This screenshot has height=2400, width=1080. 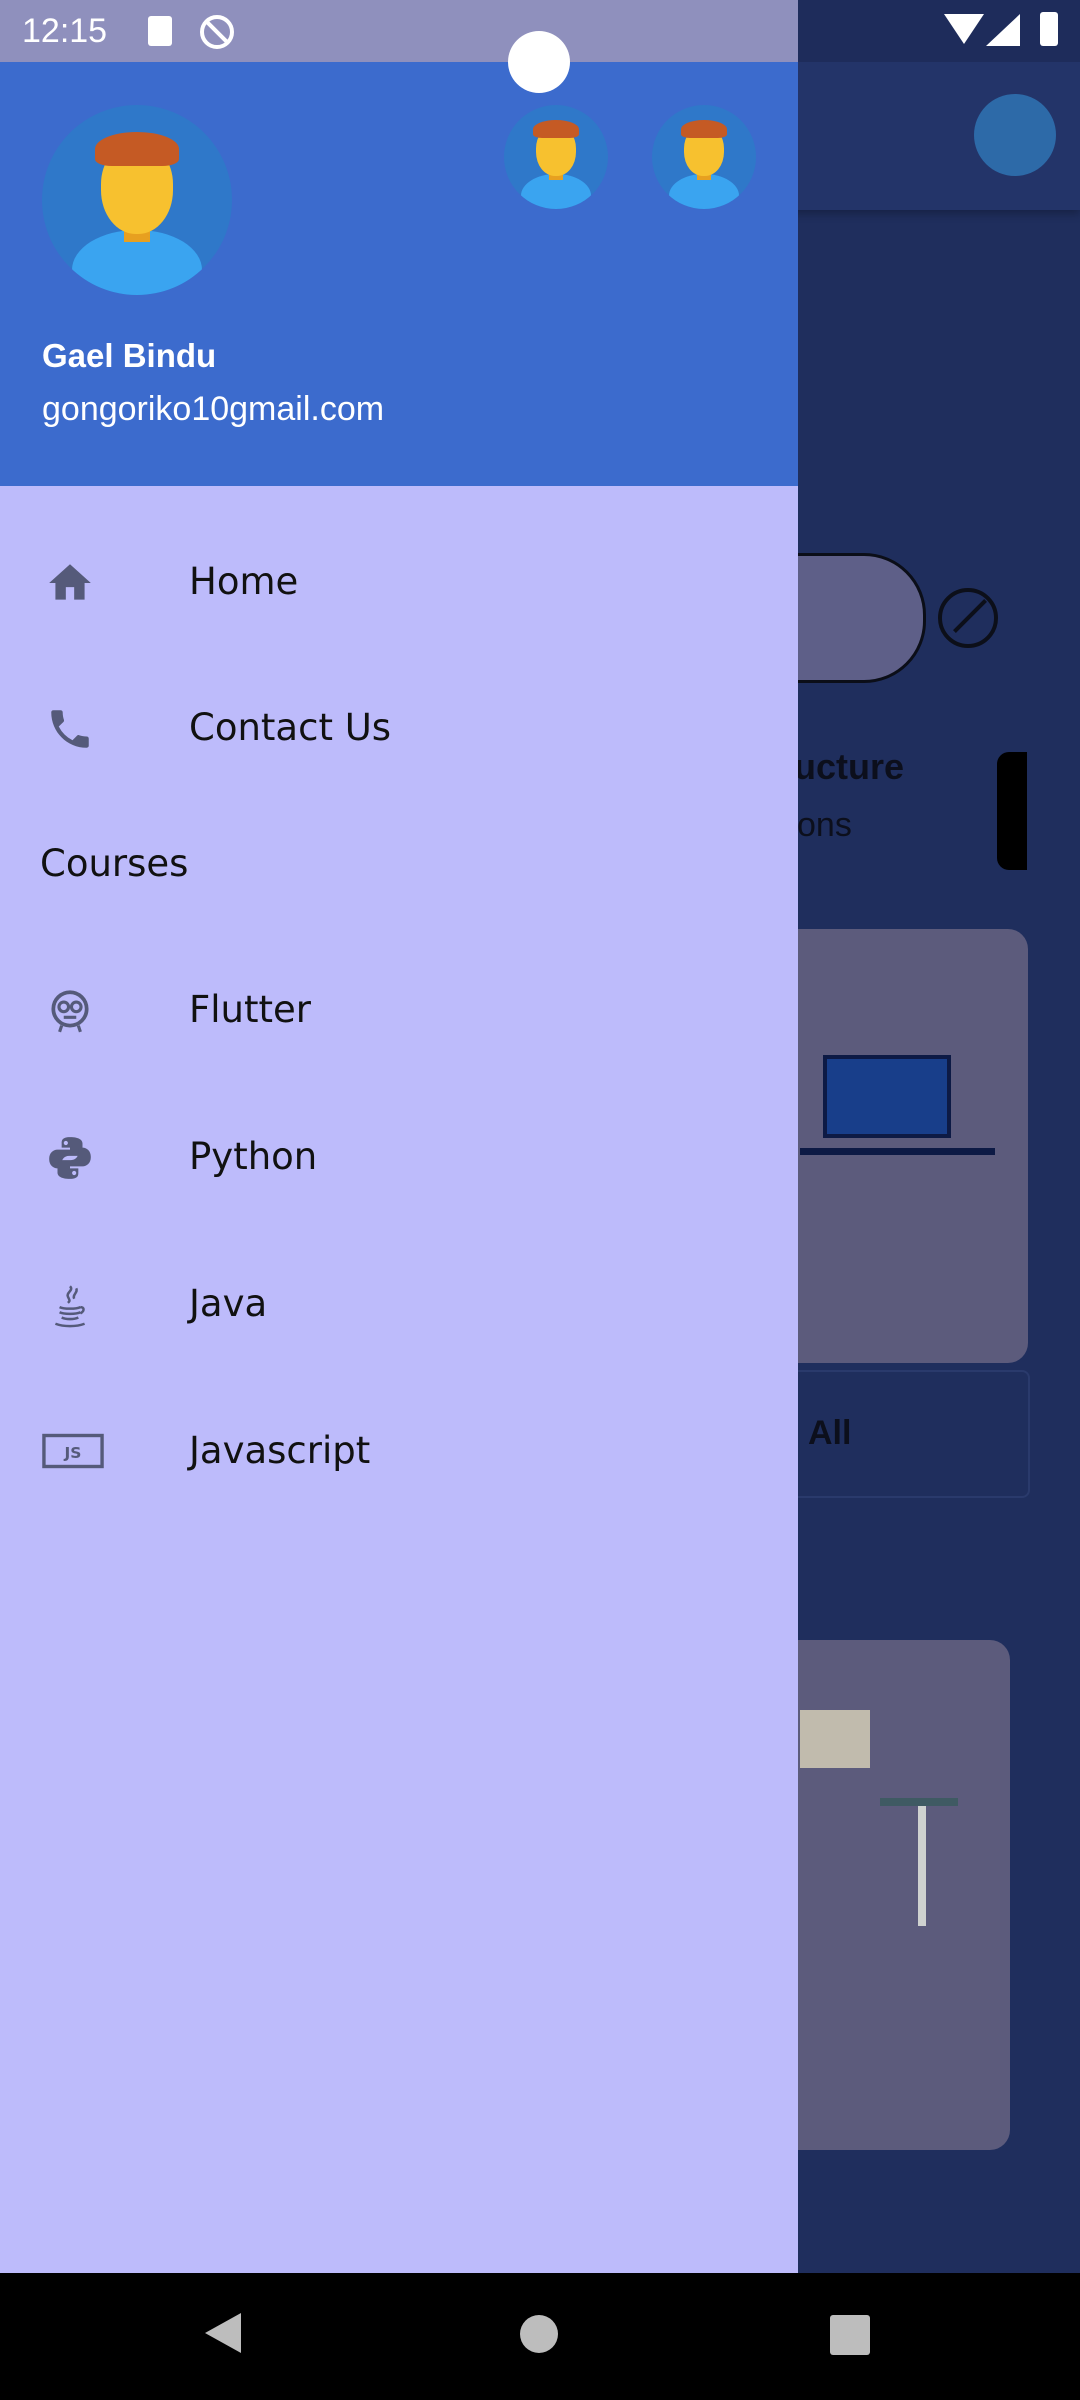 I want to click on status-time: 12:15, so click(x=65, y=31).